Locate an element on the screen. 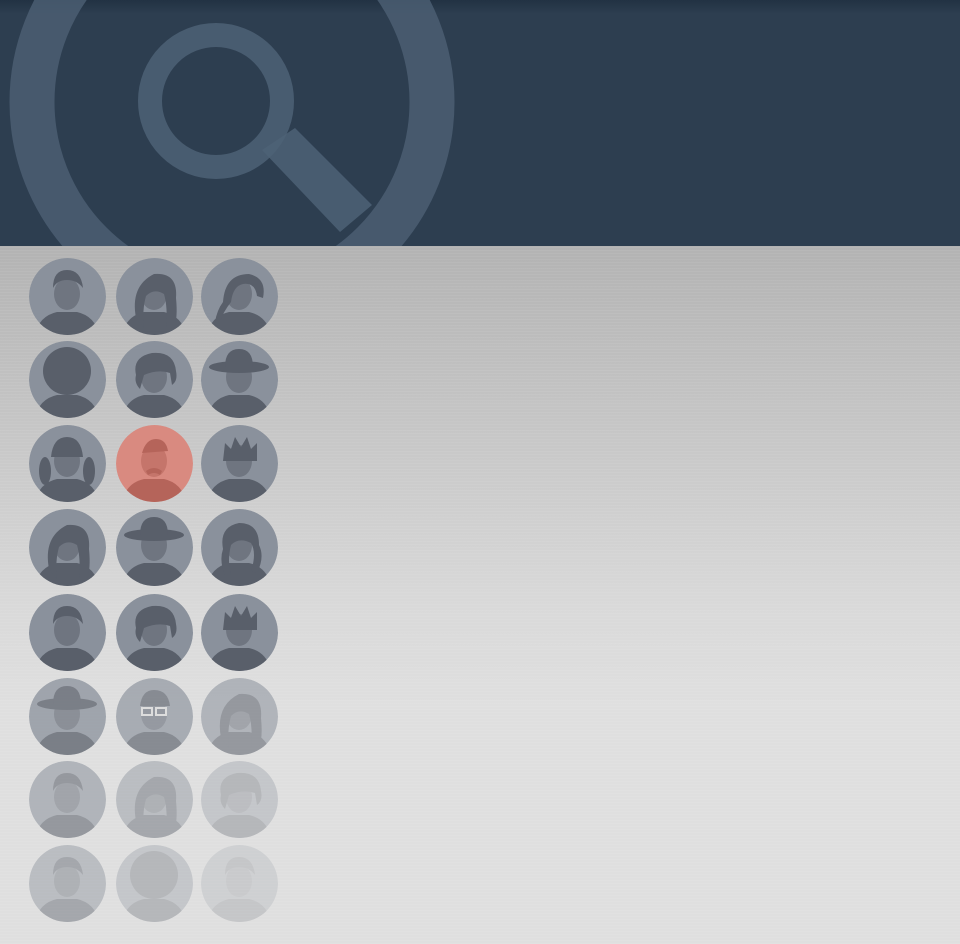  curly-hair-child-avatar-icon is located at coordinates (154, 883).